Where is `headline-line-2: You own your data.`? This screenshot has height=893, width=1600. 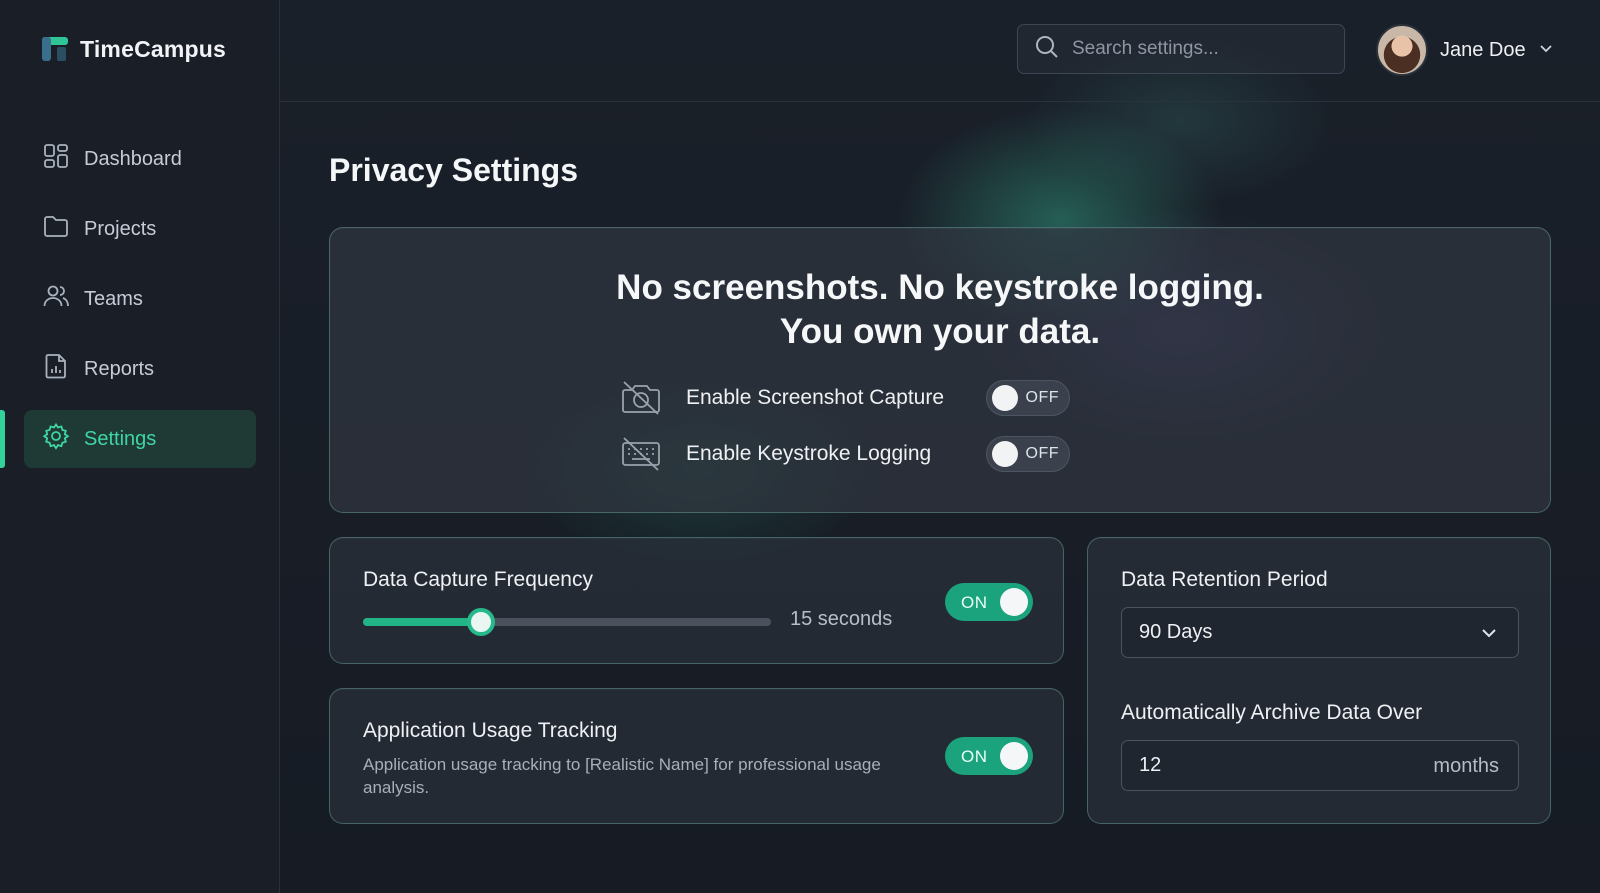
headline-line-2: You own your data. is located at coordinates (940, 331).